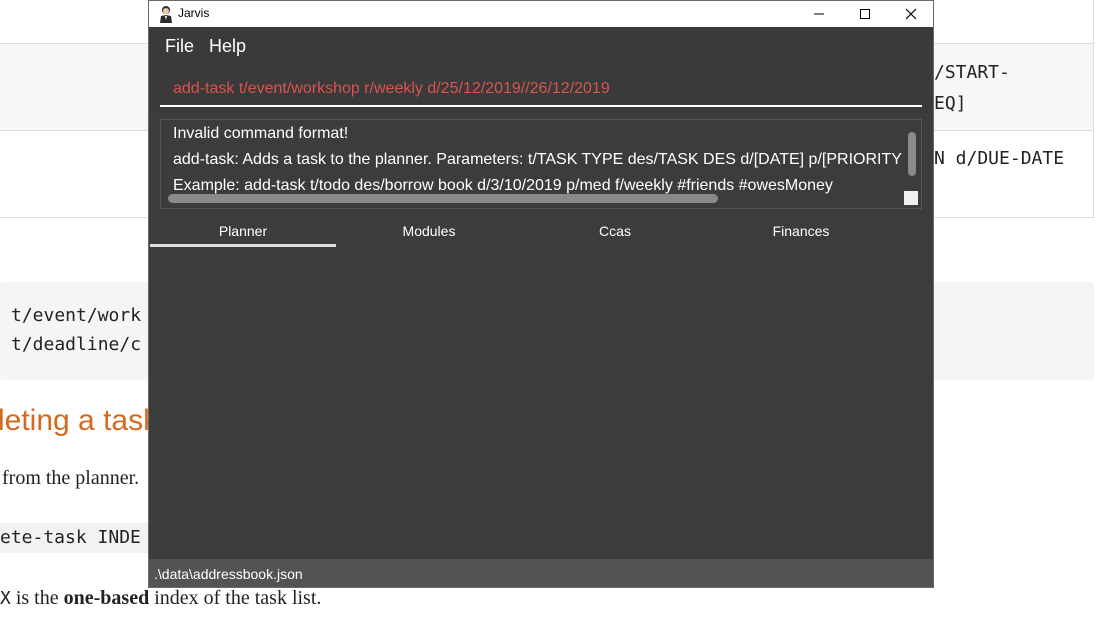 The height and width of the screenshot is (618, 1098). I want to click on maximize-button, so click(865, 14).